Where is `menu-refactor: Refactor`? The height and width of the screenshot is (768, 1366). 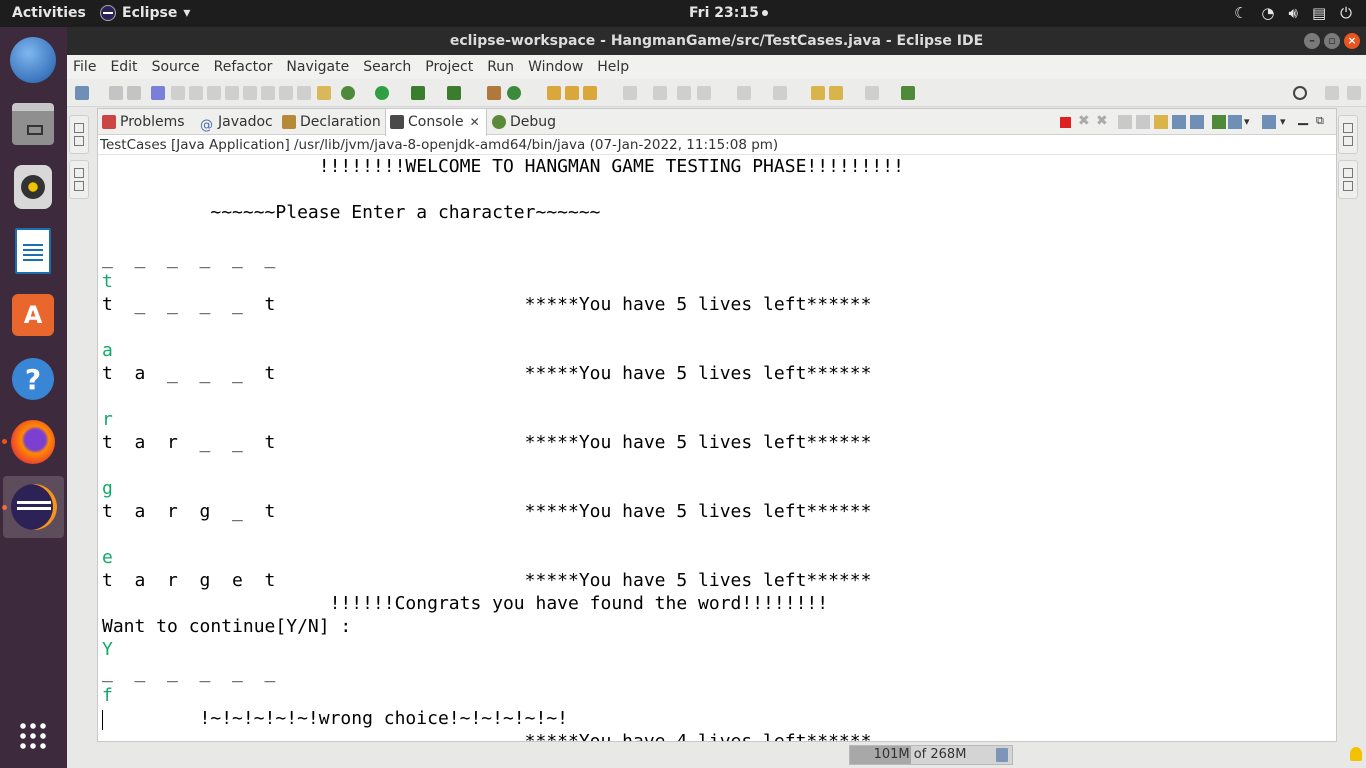 menu-refactor: Refactor is located at coordinates (243, 67).